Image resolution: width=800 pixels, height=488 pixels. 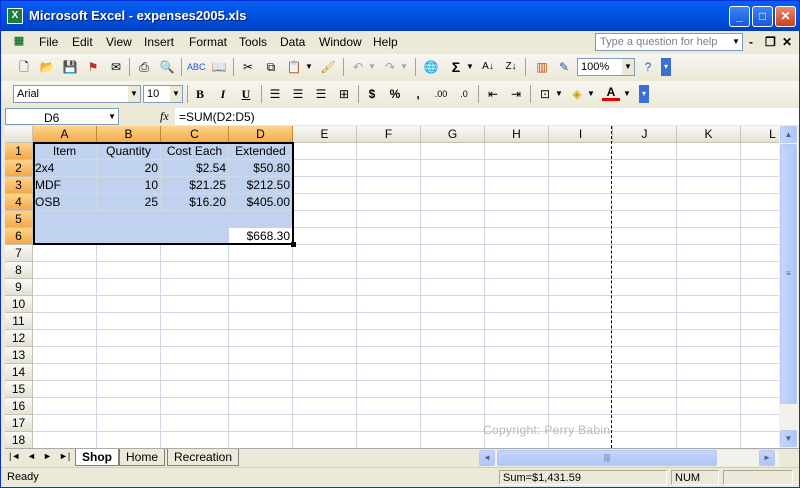 I want to click on decrease-decimal-button: .0, so click(x=464, y=94).